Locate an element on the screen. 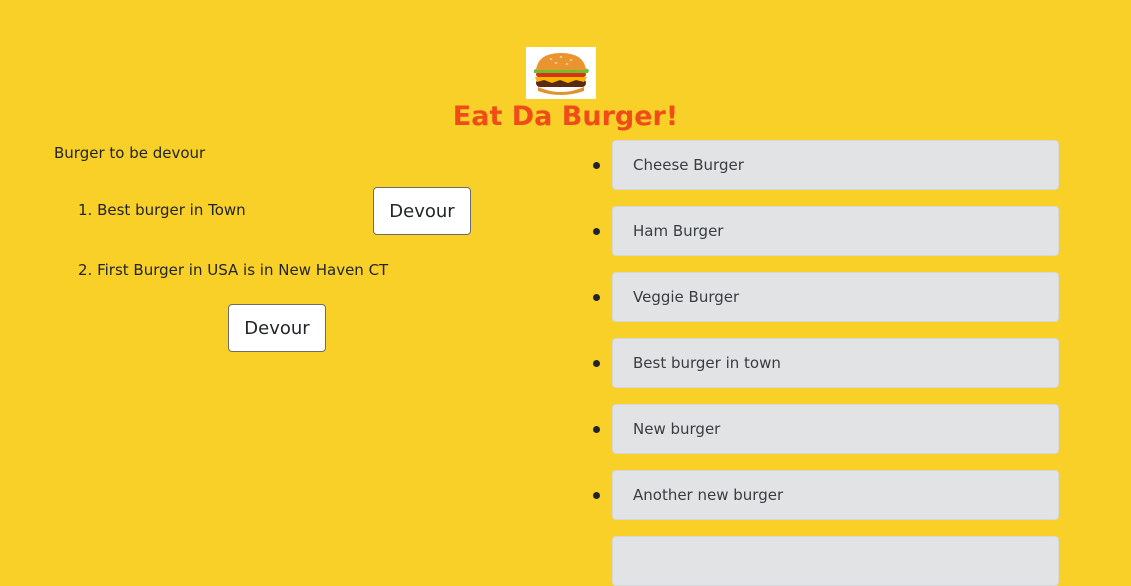  burger-icon is located at coordinates (561, 73).